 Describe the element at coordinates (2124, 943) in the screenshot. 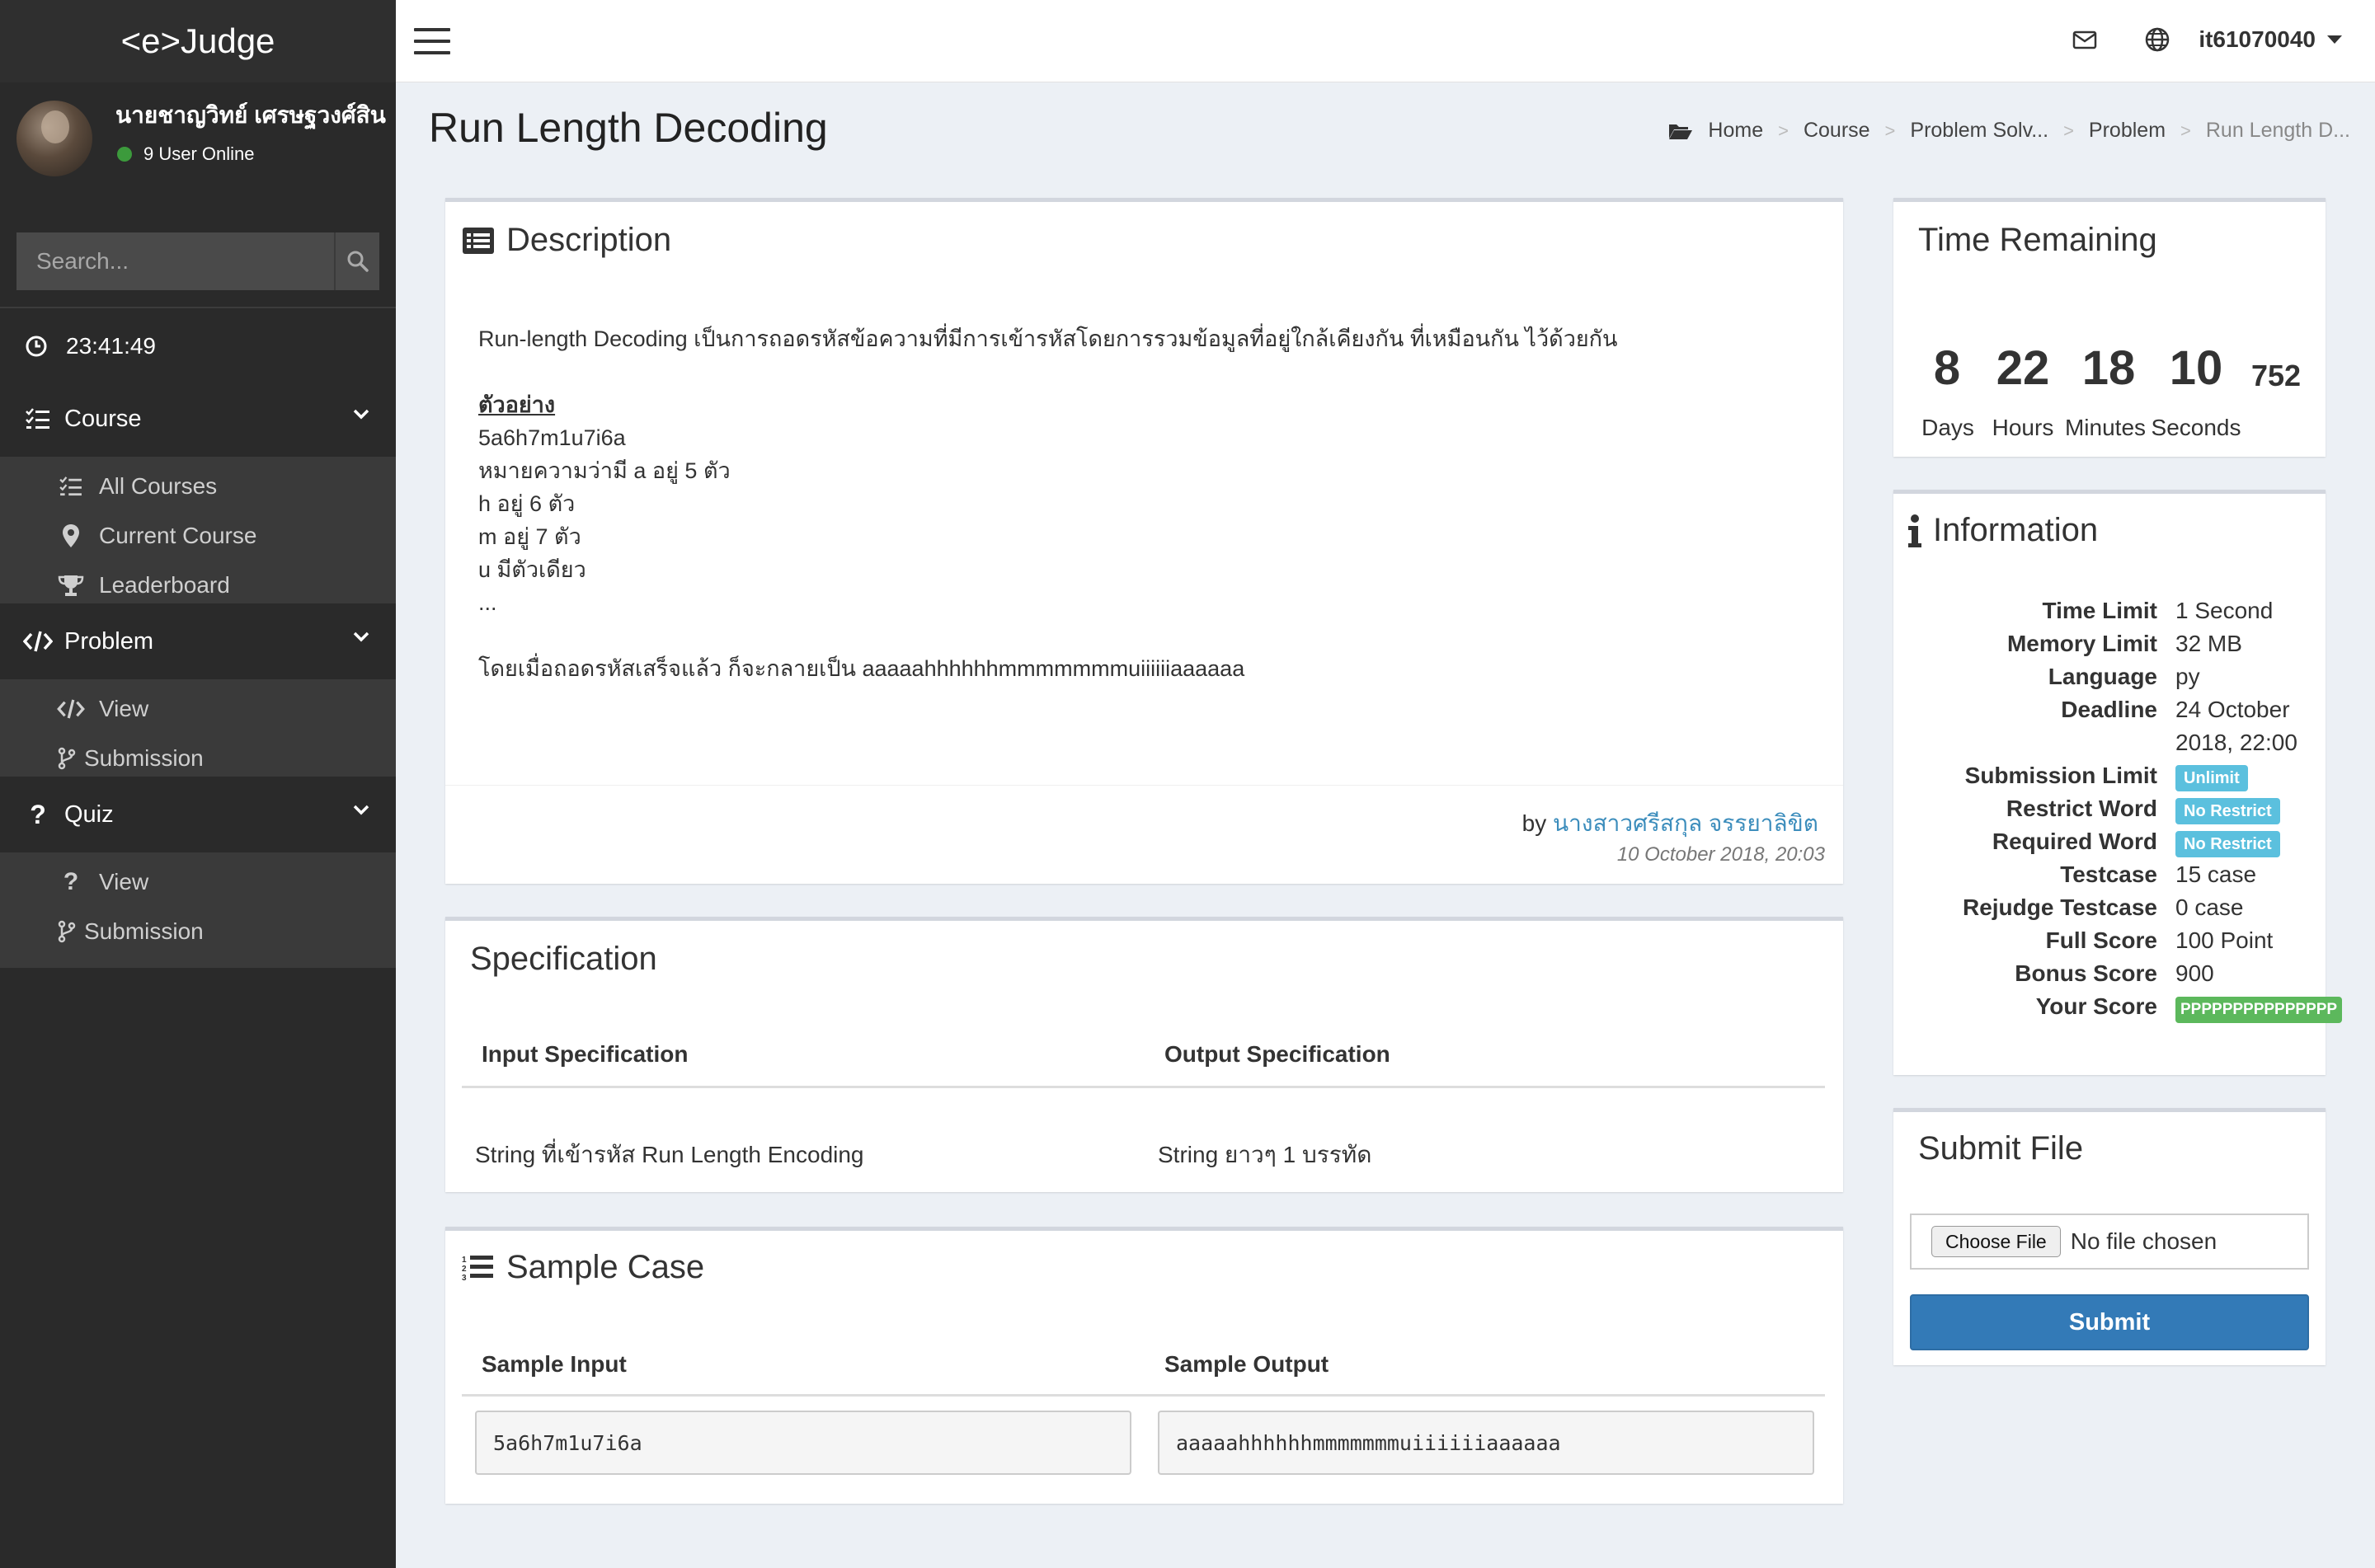

I see `info-row-full-score: Full Score 100 Point` at that location.